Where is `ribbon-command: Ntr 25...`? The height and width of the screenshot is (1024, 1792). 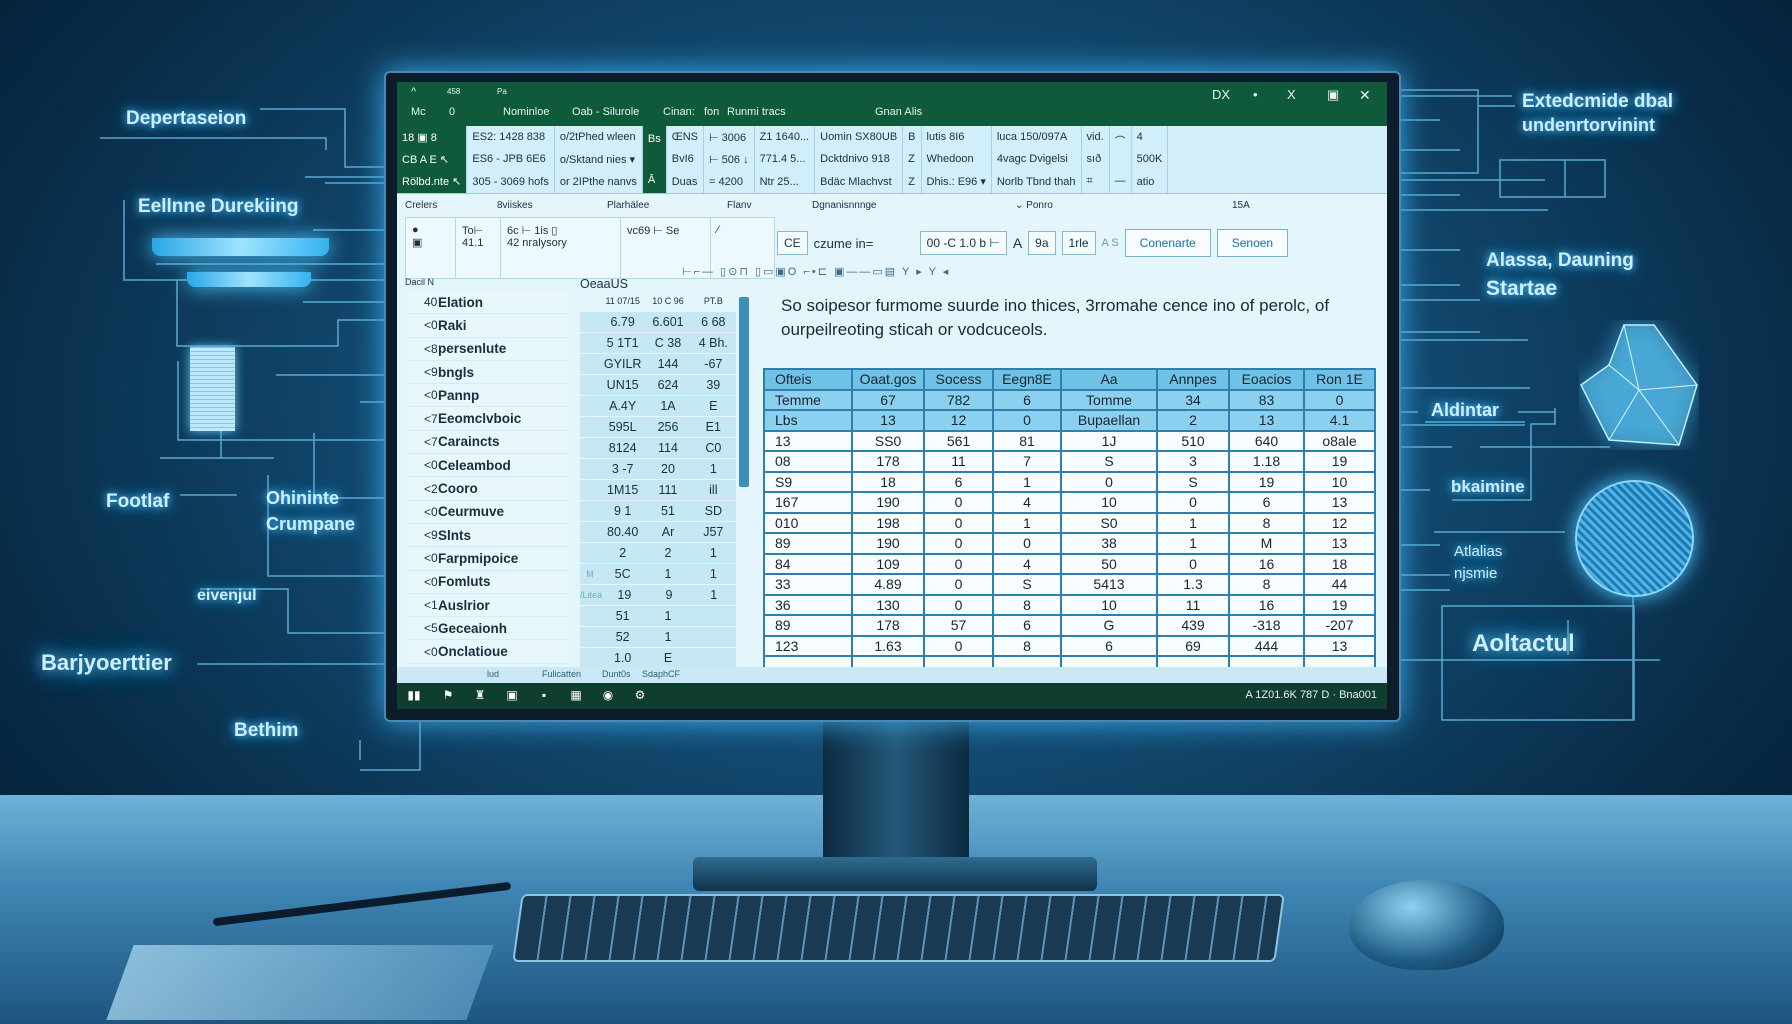
ribbon-command: Ntr 25... is located at coordinates (785, 182).